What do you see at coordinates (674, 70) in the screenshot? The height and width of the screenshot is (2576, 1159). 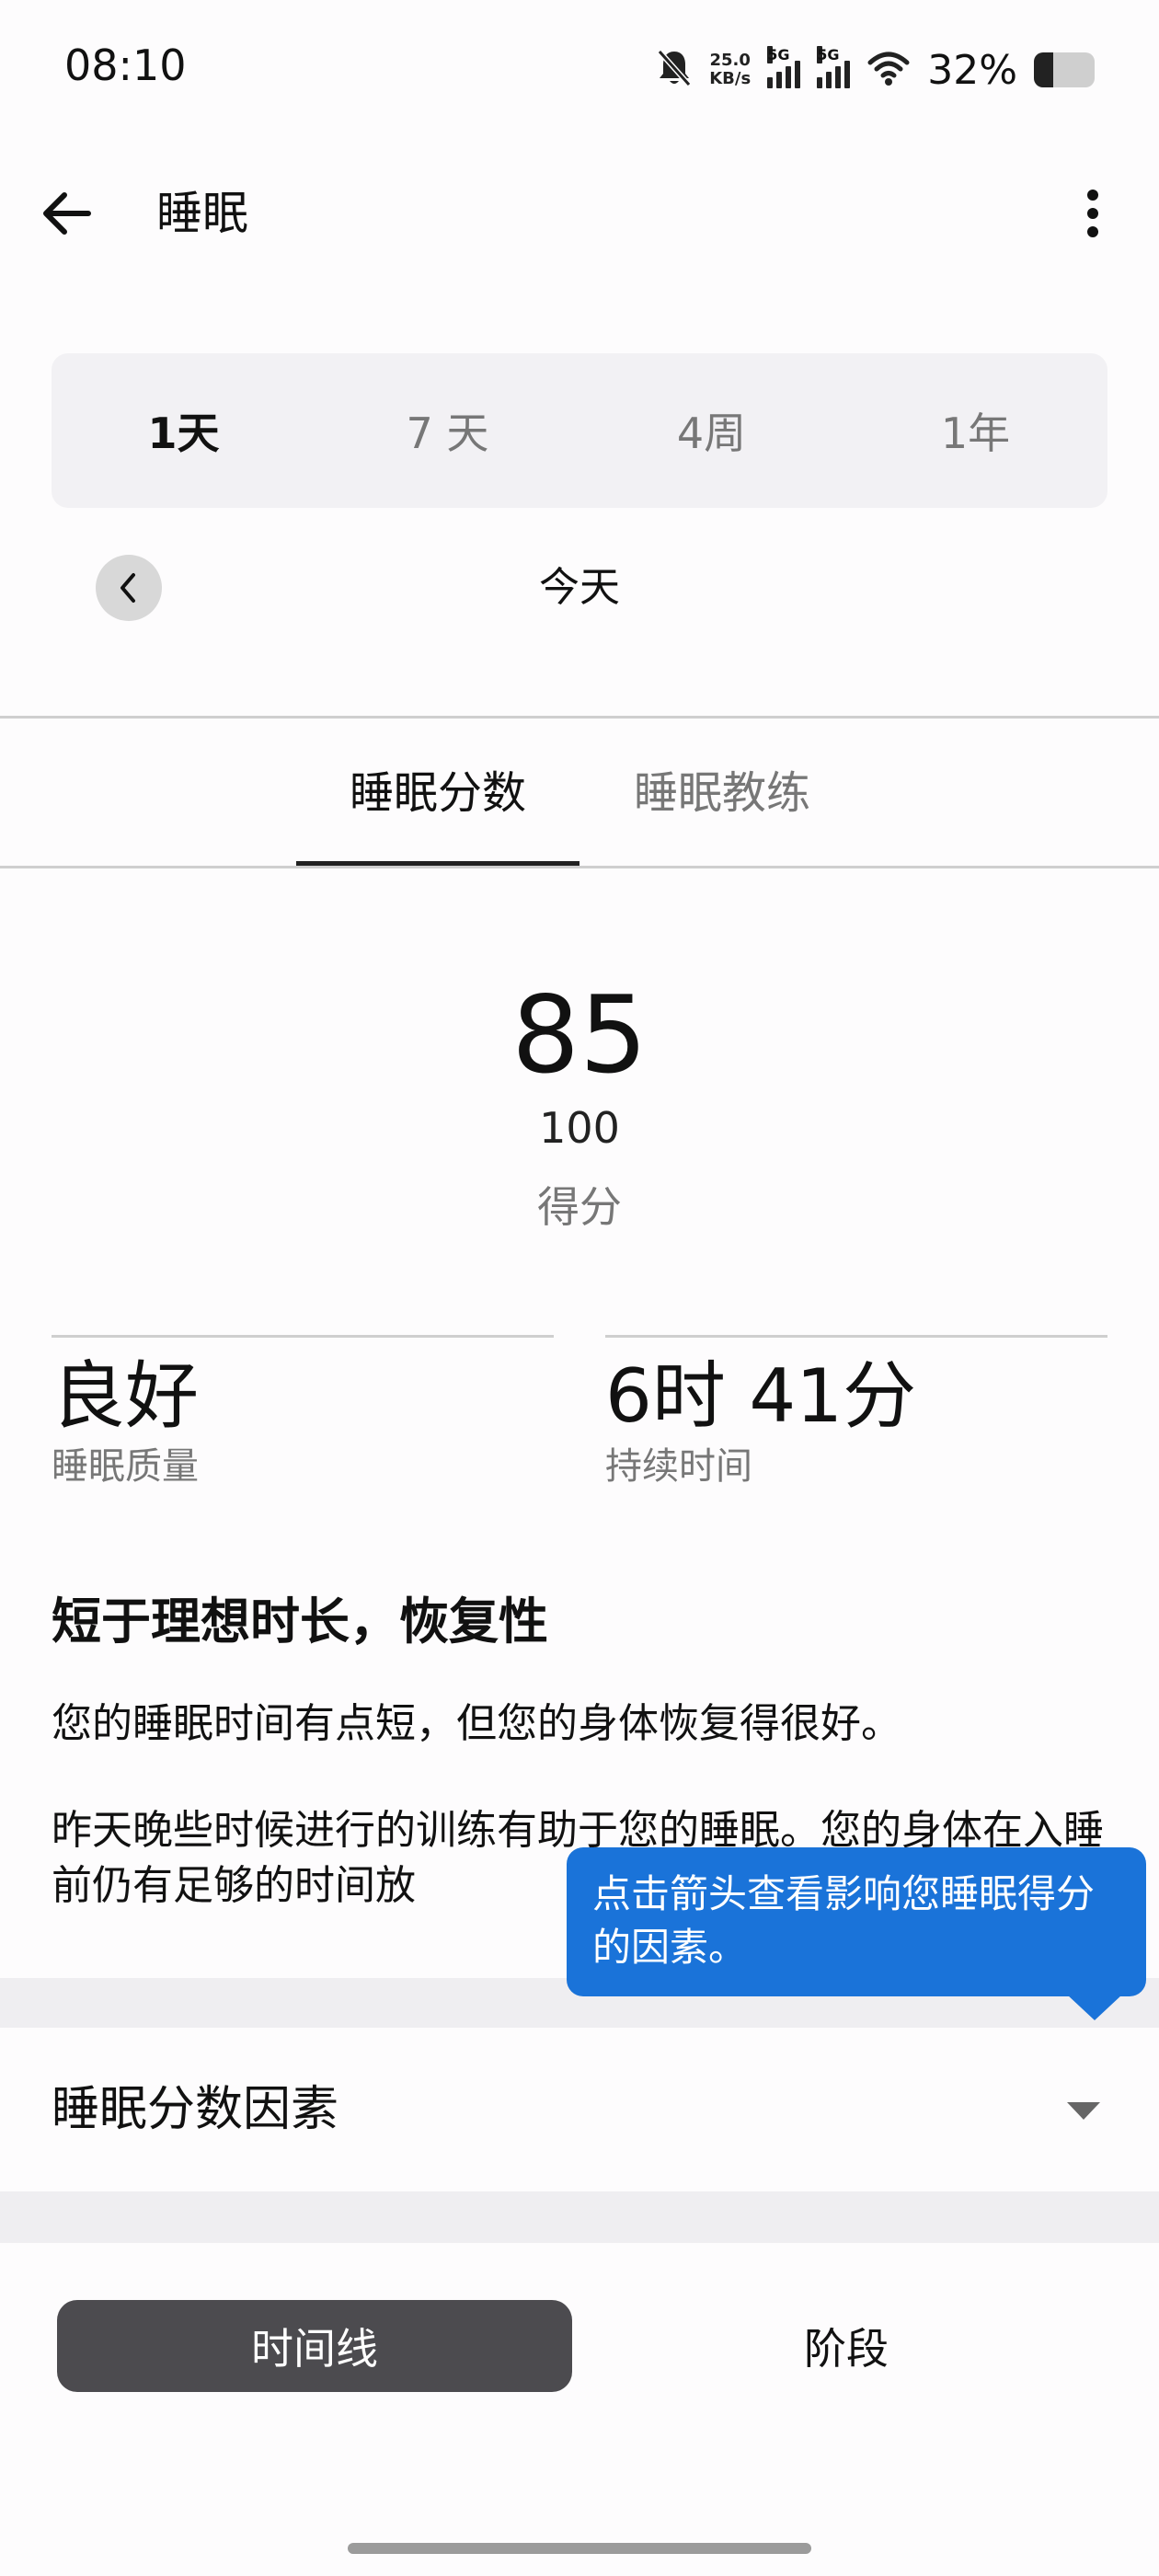 I see `bell-off-icon` at bounding box center [674, 70].